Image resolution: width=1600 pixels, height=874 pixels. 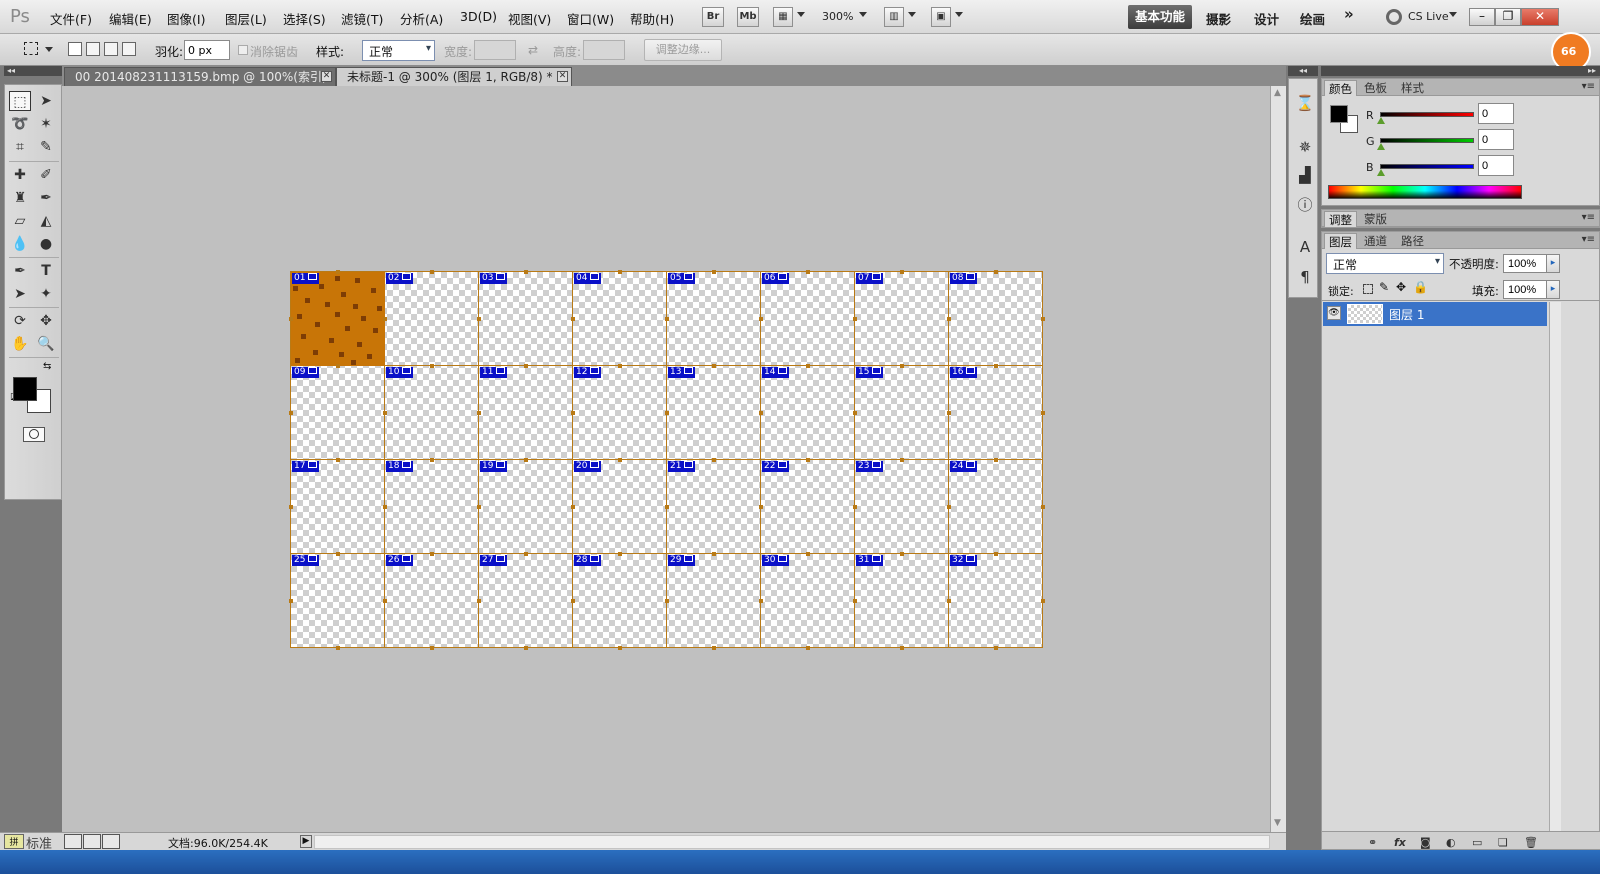 I want to click on slice-cell: 03, so click(x=526, y=319).